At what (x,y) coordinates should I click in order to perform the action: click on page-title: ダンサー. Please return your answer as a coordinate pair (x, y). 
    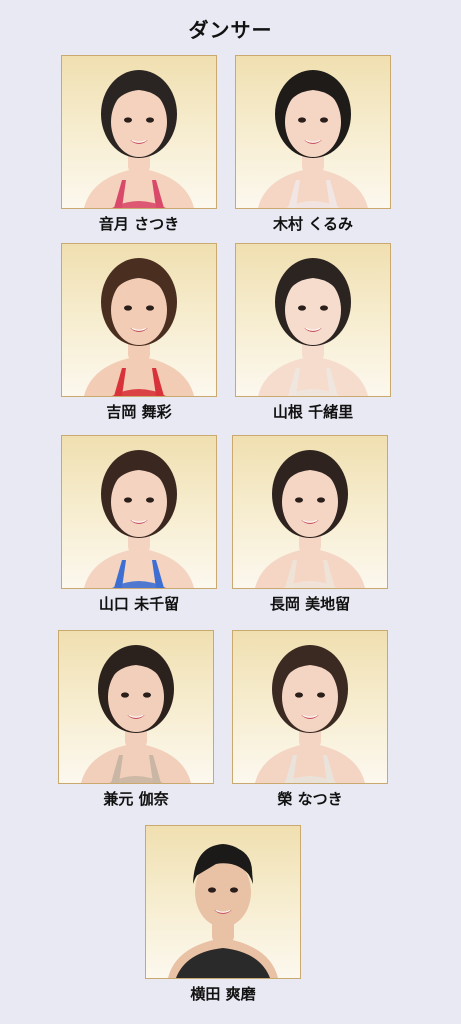
    Looking at the image, I should click on (230, 30).